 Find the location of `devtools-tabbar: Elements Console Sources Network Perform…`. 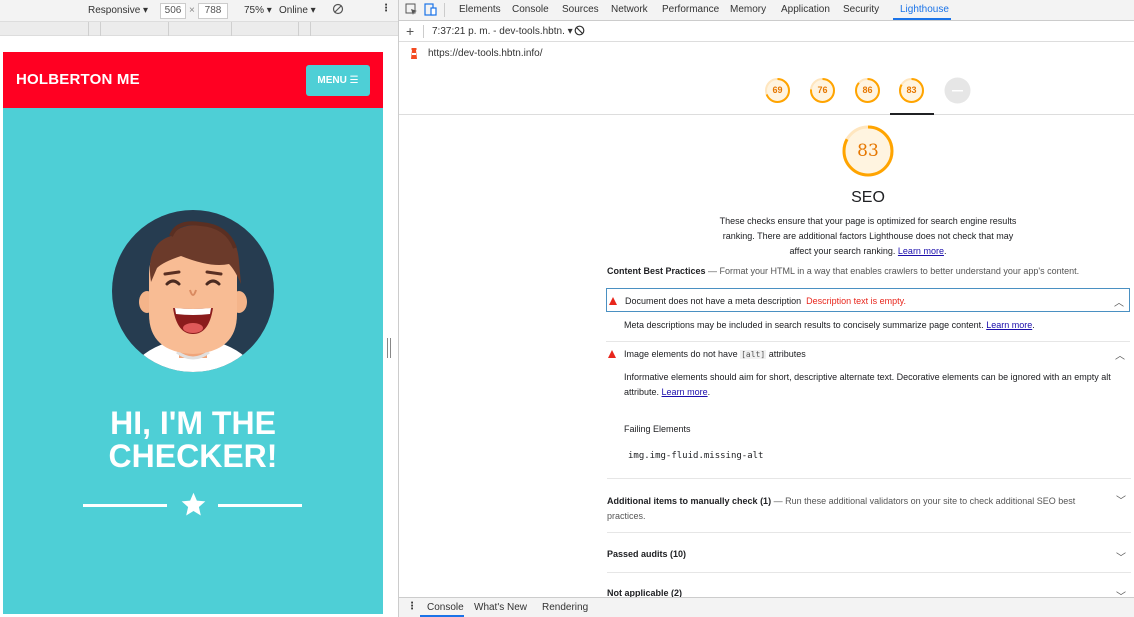

devtools-tabbar: Elements Console Sources Network Perform… is located at coordinates (766, 10).